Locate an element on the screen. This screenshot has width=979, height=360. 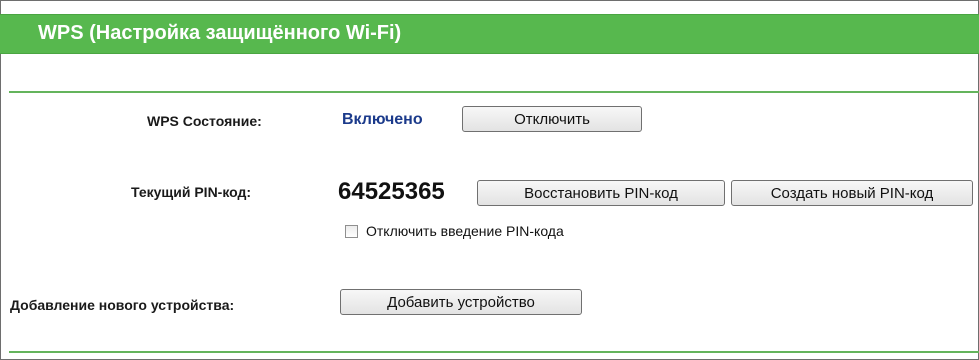
current-pin-value: 64525365 is located at coordinates (391, 191).